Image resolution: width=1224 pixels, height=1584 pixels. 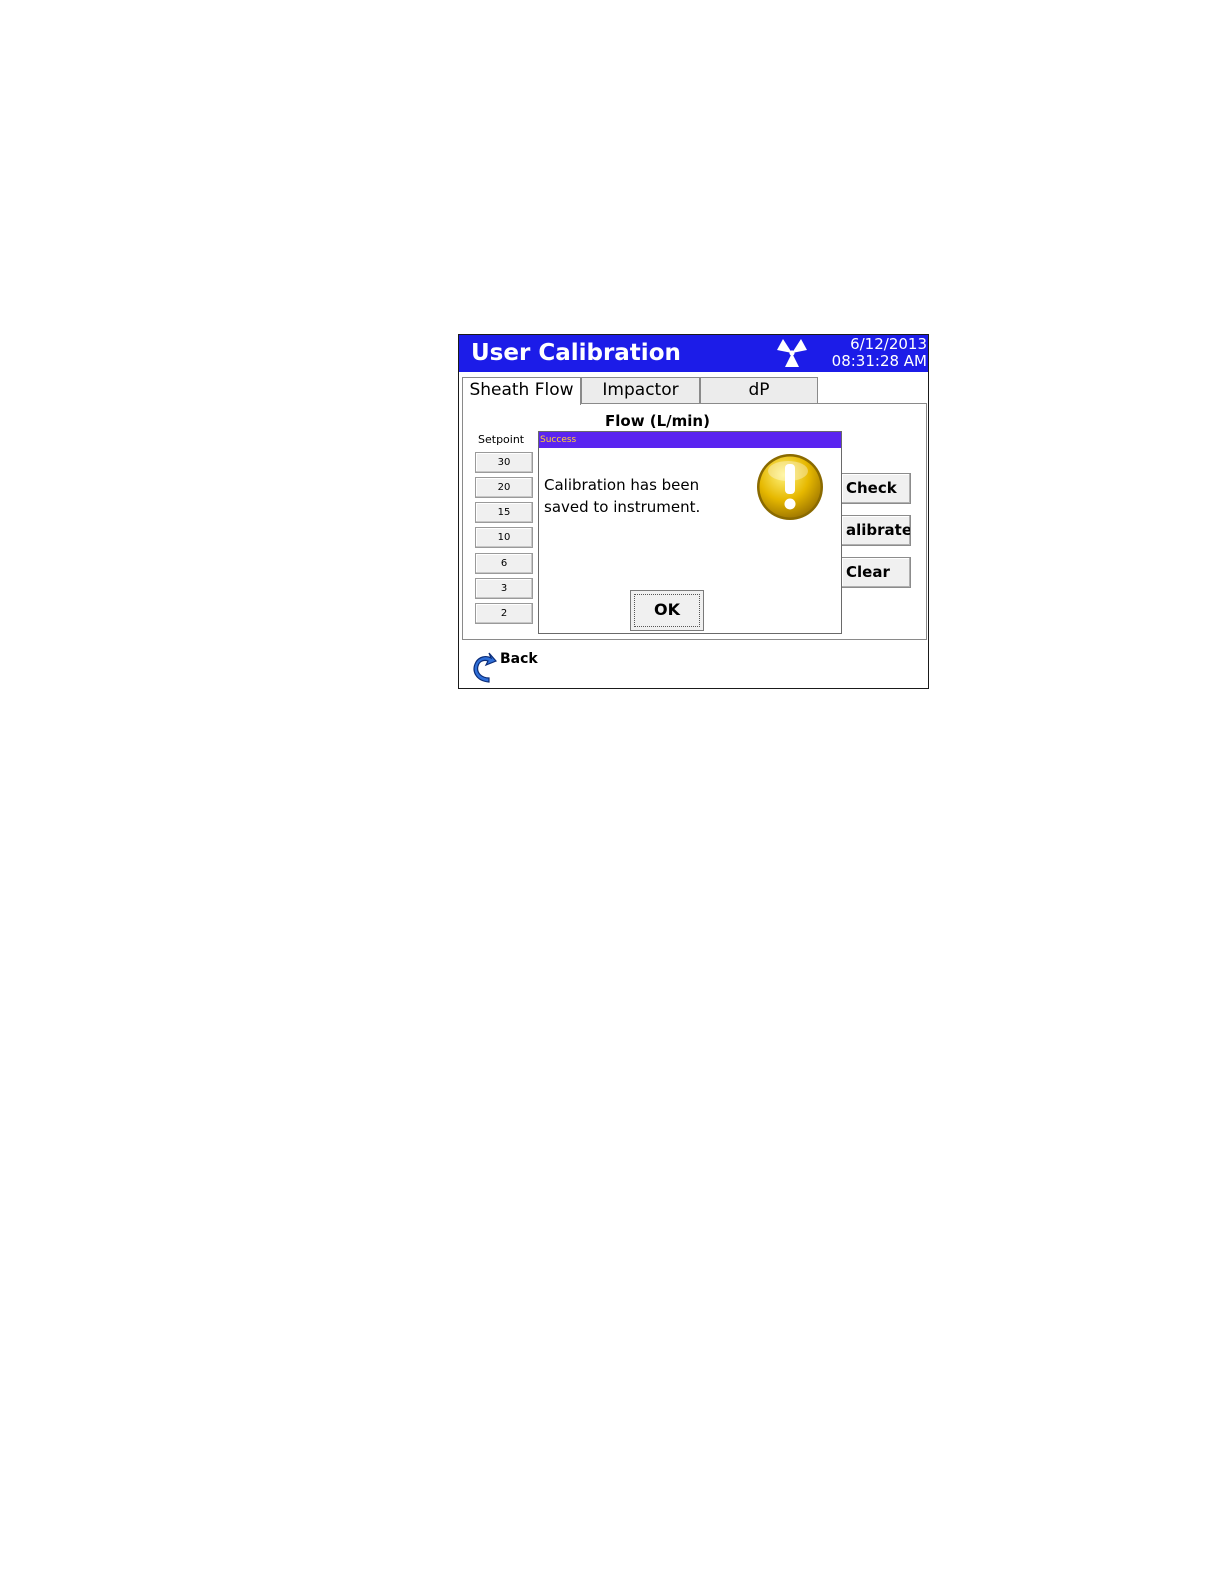 What do you see at coordinates (504, 563) in the screenshot?
I see `setpoint-button-6: 6` at bounding box center [504, 563].